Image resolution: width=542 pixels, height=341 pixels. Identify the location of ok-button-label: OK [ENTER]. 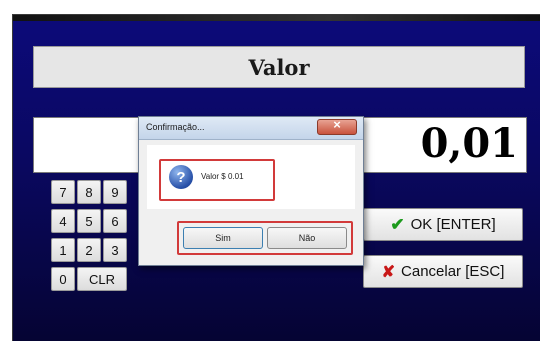
(453, 224).